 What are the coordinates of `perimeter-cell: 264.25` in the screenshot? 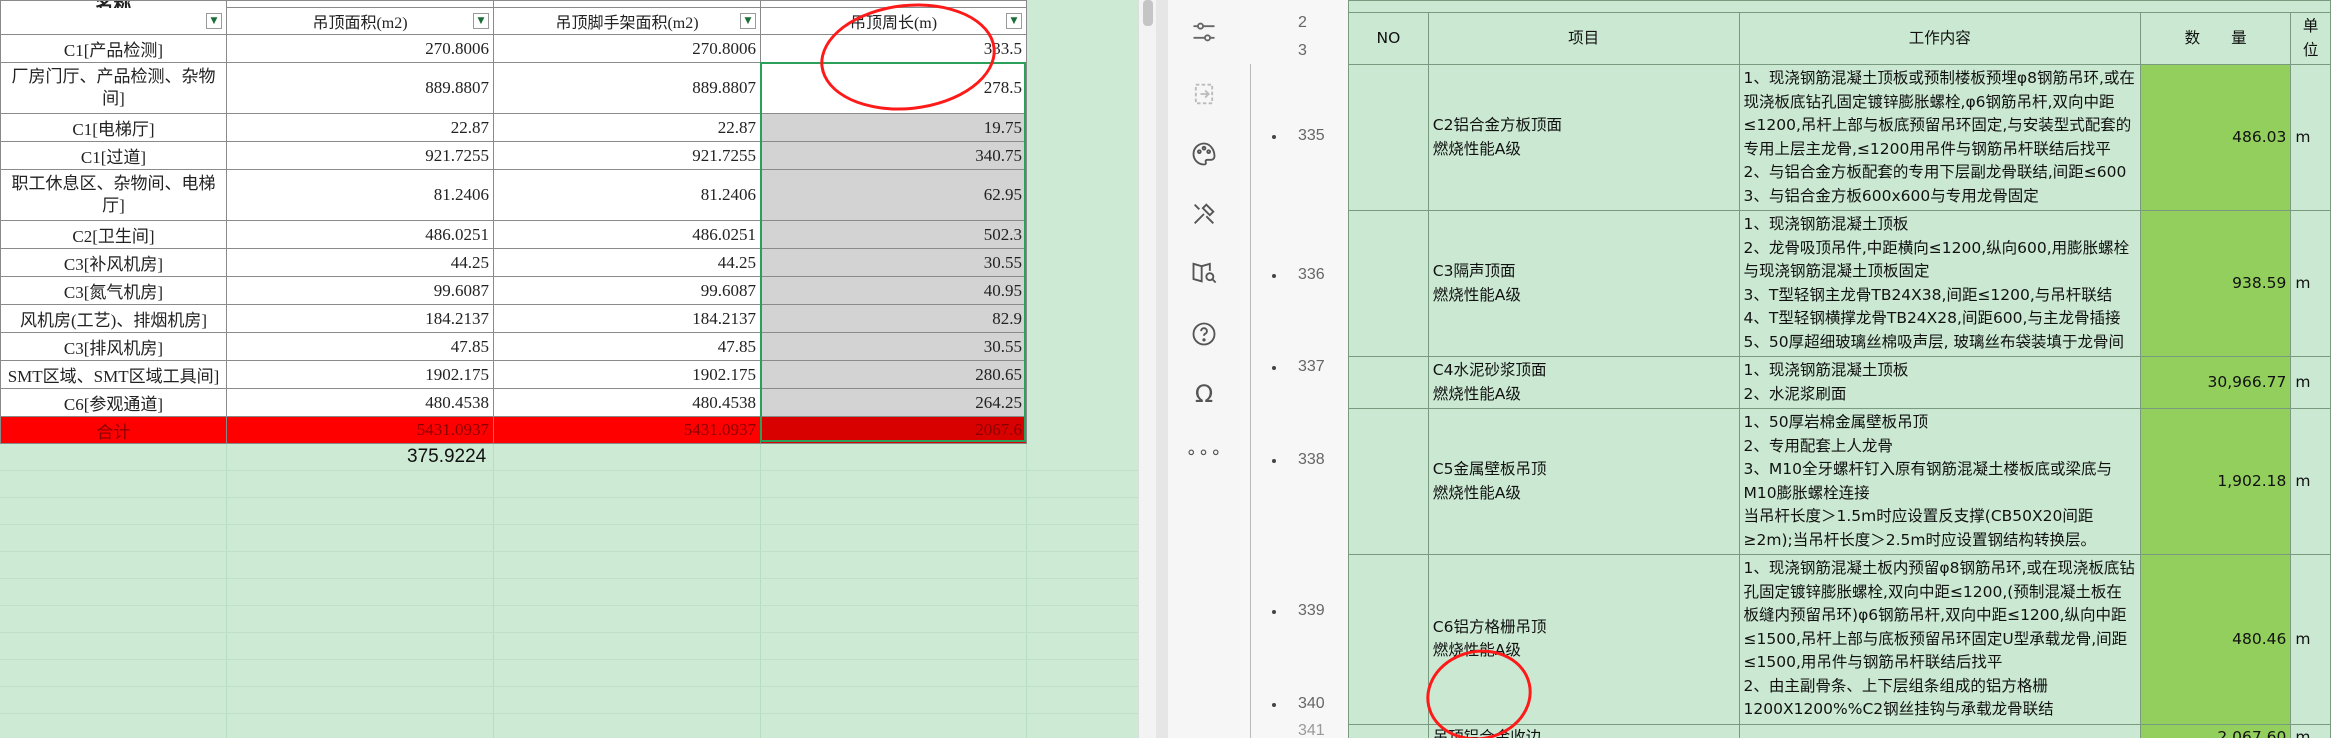 It's located at (893, 402).